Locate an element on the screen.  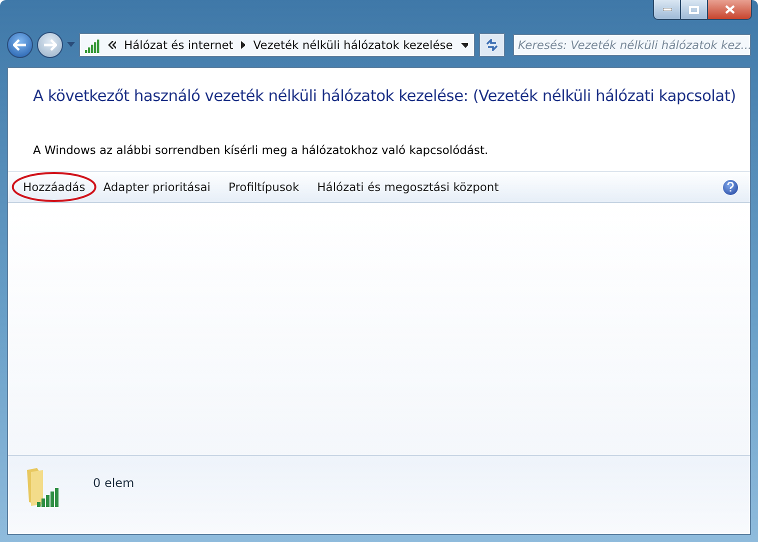
close-icon is located at coordinates (729, 9).